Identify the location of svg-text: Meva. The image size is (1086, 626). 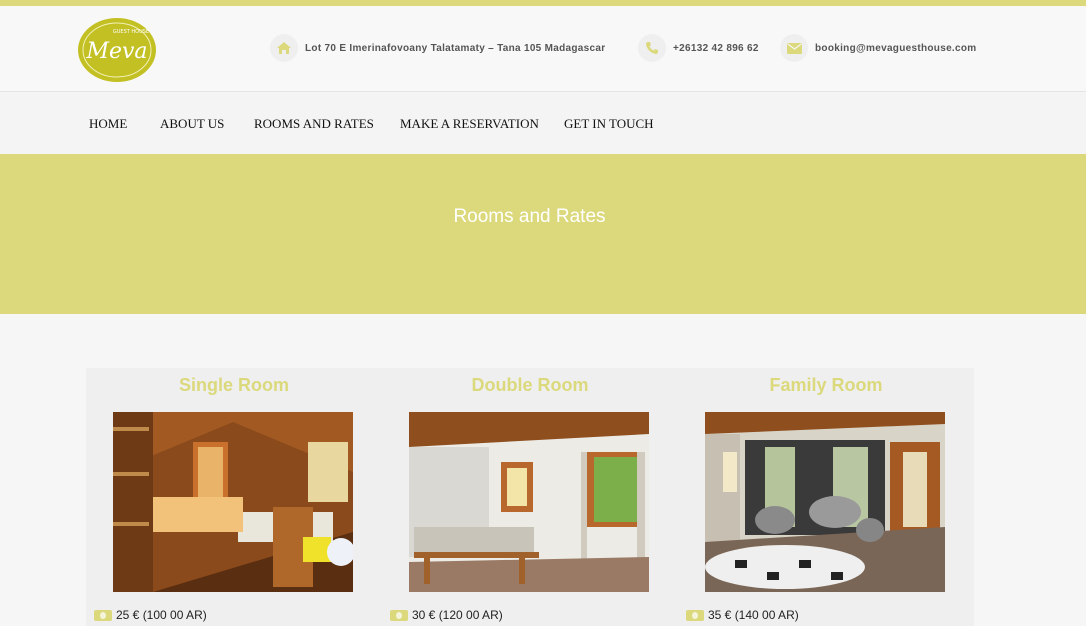
(116, 51).